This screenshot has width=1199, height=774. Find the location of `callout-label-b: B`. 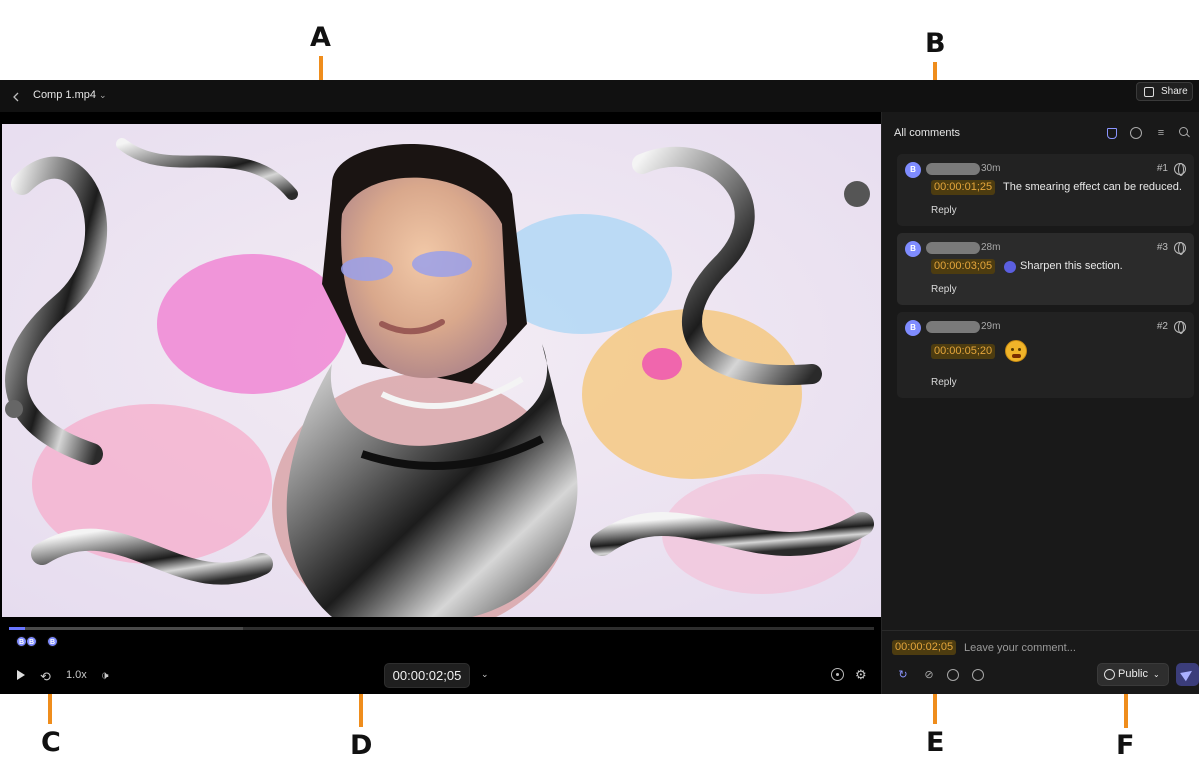

callout-label-b: B is located at coordinates (935, 43).